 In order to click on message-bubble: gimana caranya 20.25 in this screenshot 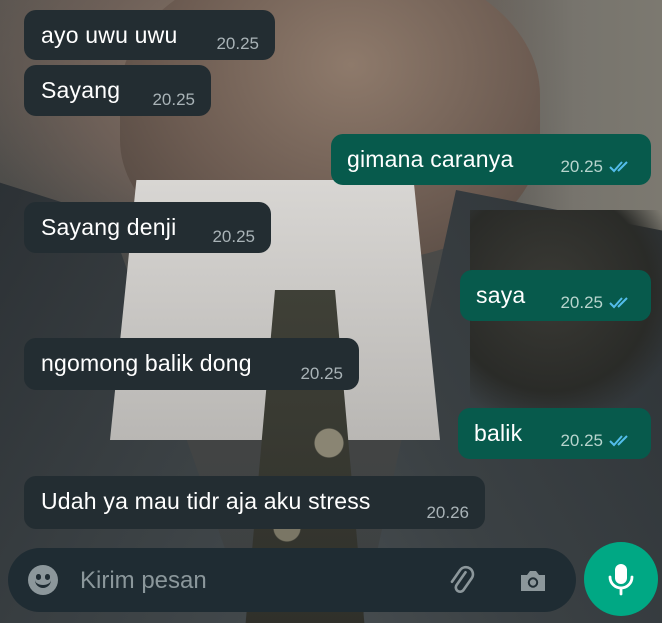, I will do `click(491, 159)`.